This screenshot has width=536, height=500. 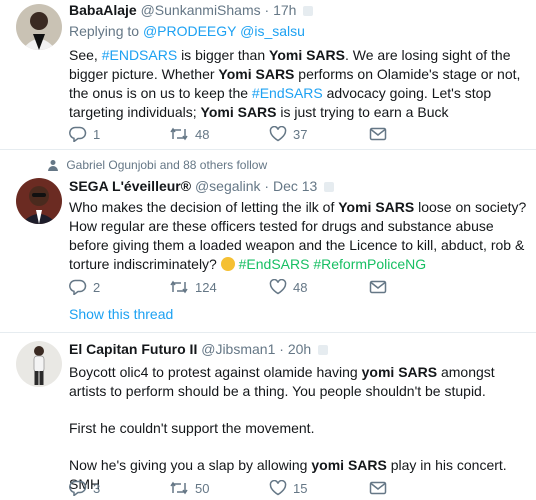 What do you see at coordinates (319, 134) in the screenshot?
I see `like-button: 37` at bounding box center [319, 134].